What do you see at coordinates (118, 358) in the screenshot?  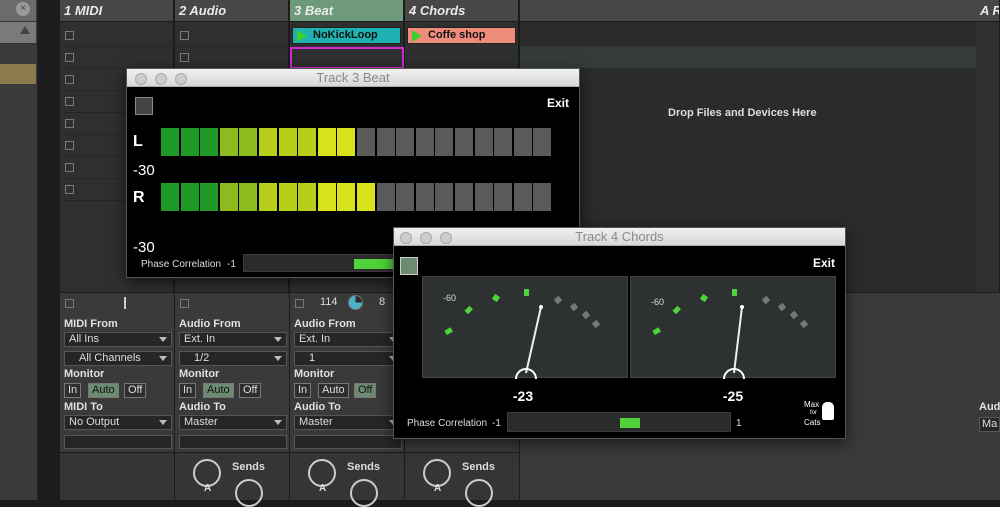 I see `input-channel-dropdown: All Channels` at bounding box center [118, 358].